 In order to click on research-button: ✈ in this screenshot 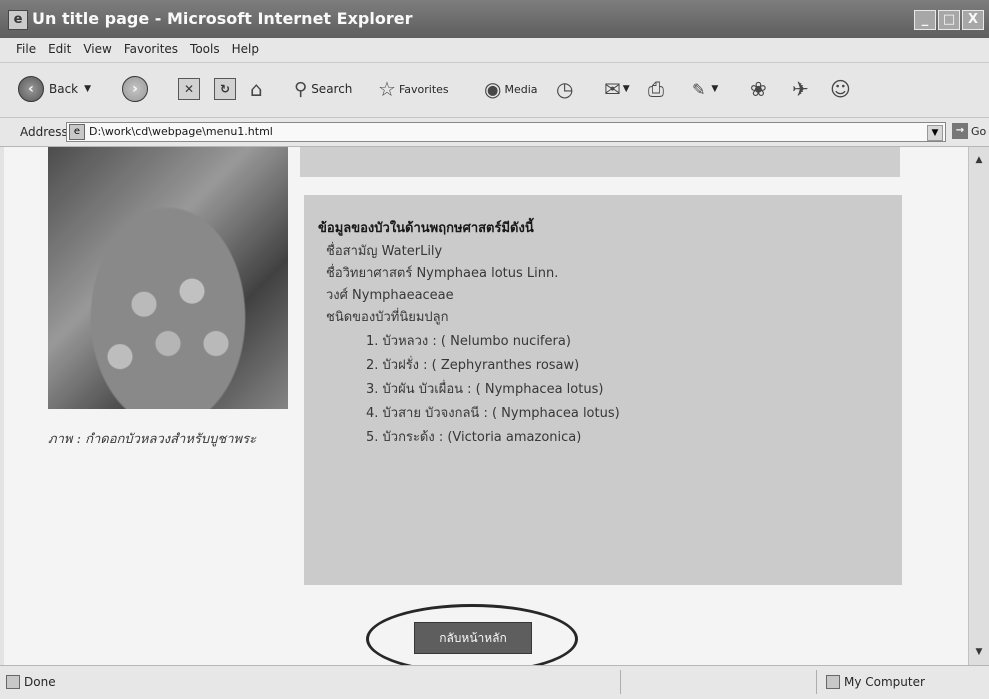, I will do `click(800, 89)`.